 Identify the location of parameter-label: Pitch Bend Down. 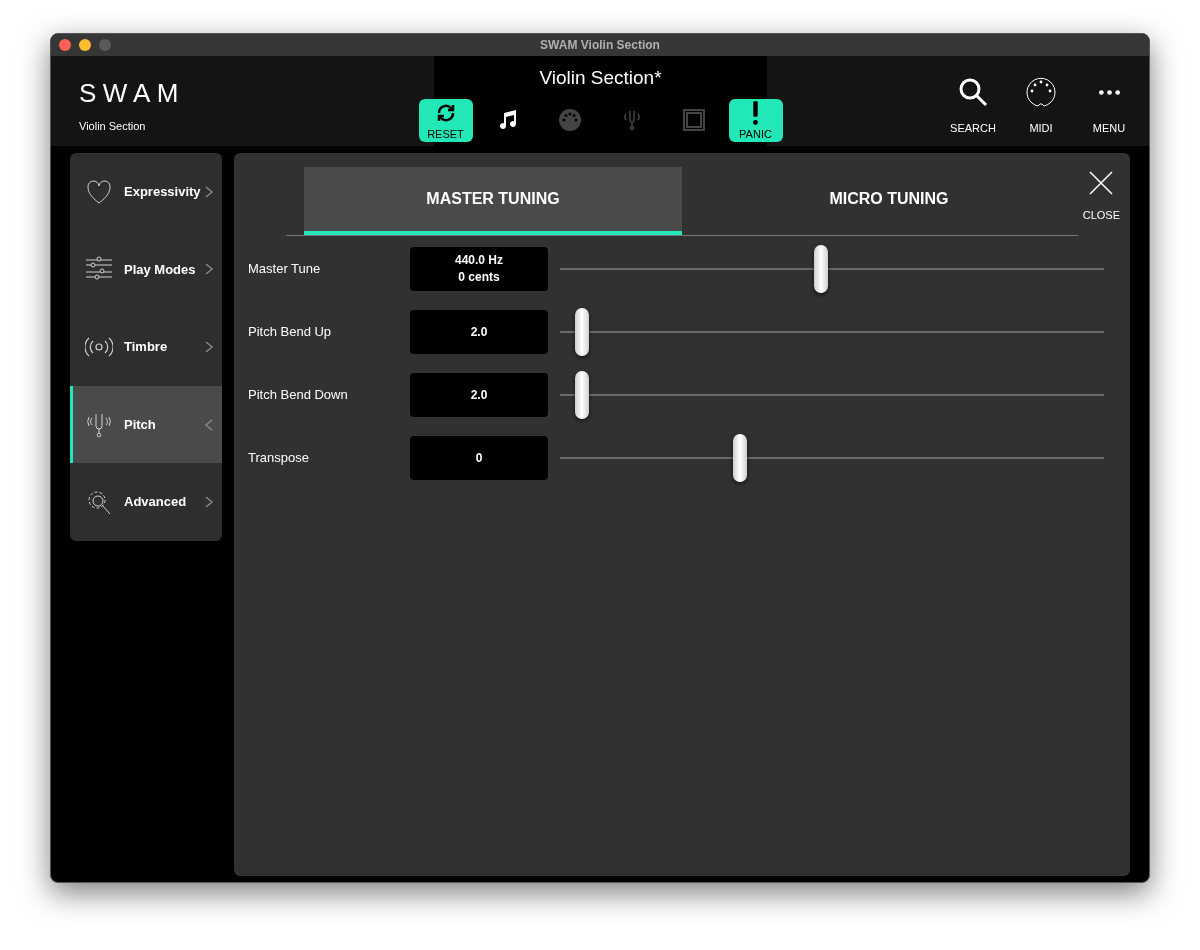
(298, 395).